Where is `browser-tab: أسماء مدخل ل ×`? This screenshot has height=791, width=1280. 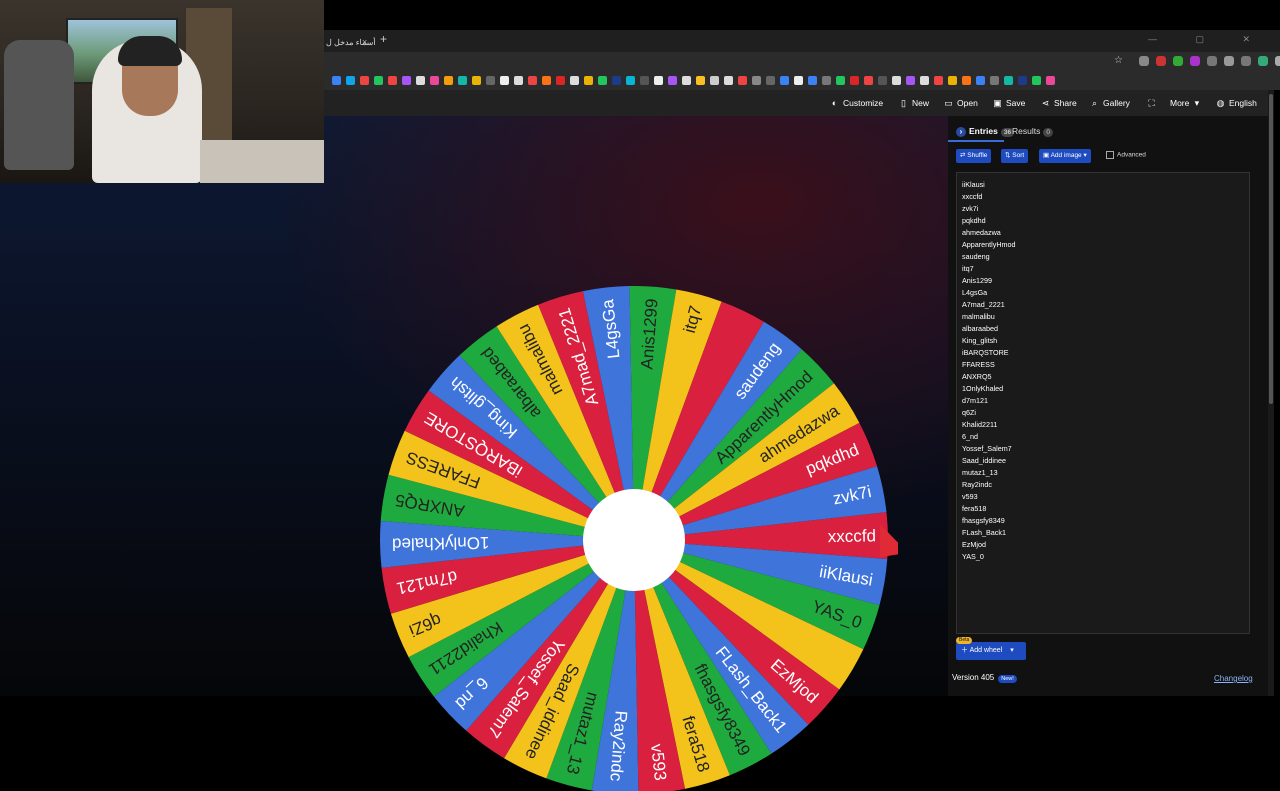
browser-tab: أسماء مدخل ل × is located at coordinates (350, 42).